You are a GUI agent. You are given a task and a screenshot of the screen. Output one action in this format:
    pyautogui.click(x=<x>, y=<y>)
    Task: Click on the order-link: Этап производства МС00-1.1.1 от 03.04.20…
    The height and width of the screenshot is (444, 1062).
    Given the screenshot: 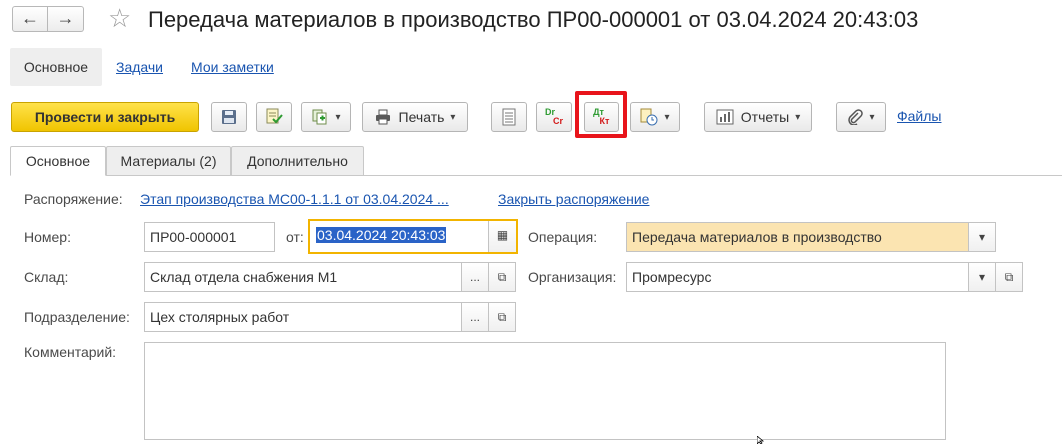 What is the action you would take?
    pyautogui.click(x=294, y=199)
    